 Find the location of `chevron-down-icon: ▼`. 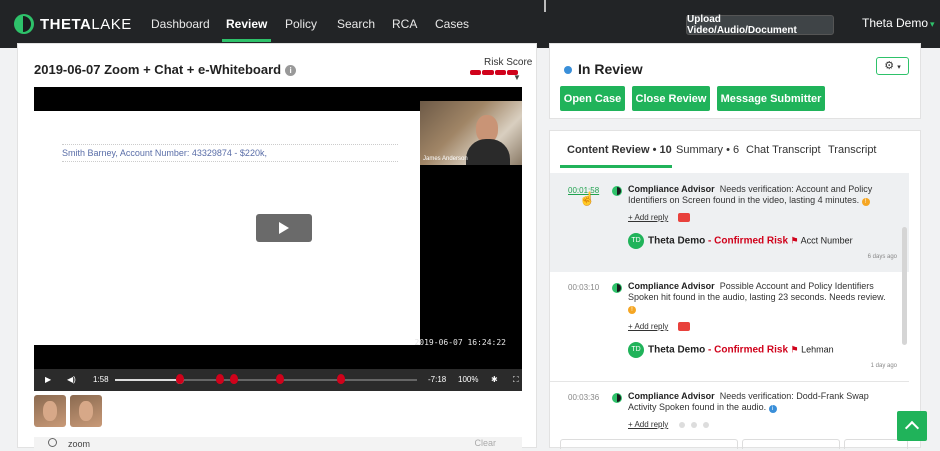

chevron-down-icon: ▼ is located at coordinates (517, 77).